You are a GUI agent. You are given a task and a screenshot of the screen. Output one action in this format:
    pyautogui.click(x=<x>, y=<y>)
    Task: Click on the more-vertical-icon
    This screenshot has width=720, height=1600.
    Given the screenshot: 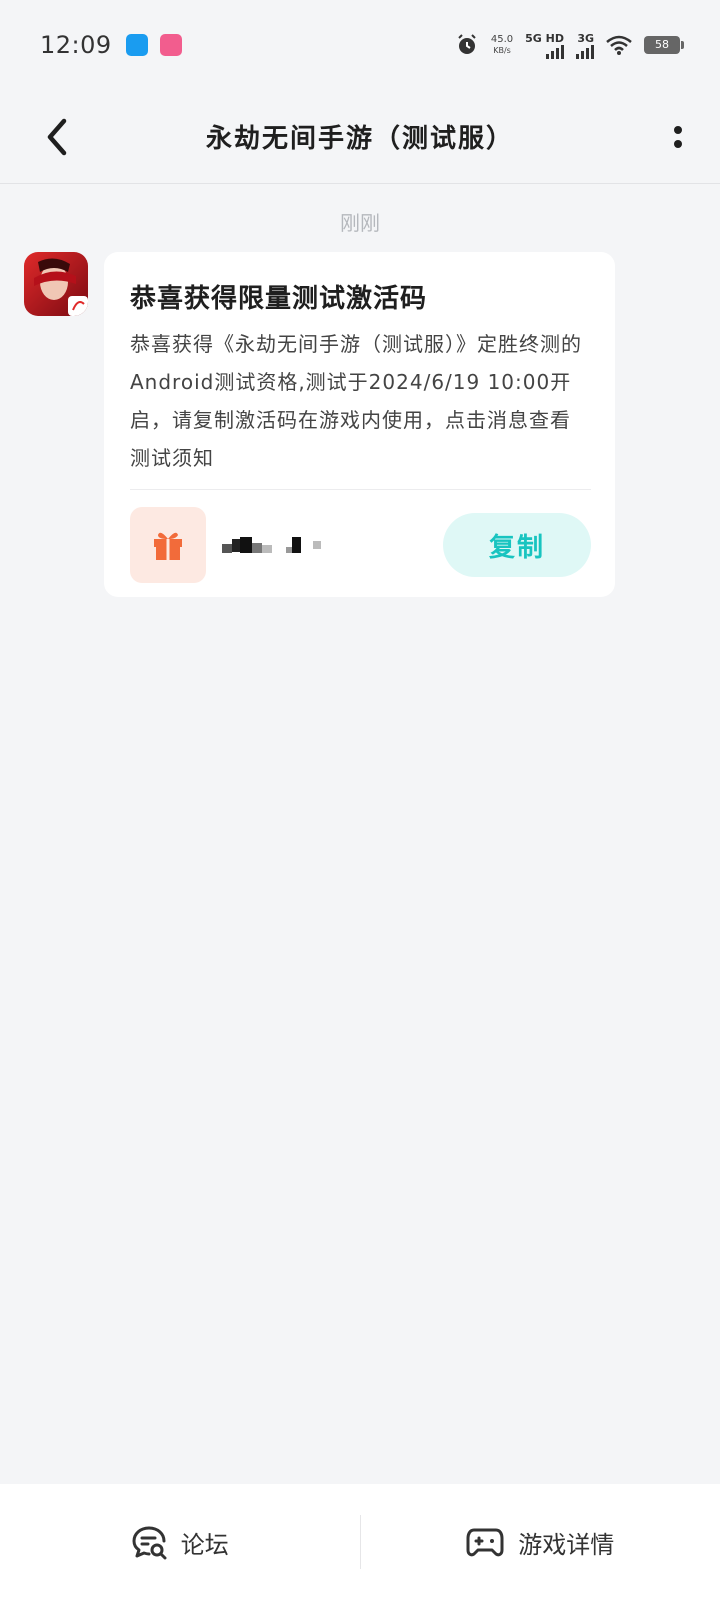 What is the action you would take?
    pyautogui.click(x=678, y=137)
    